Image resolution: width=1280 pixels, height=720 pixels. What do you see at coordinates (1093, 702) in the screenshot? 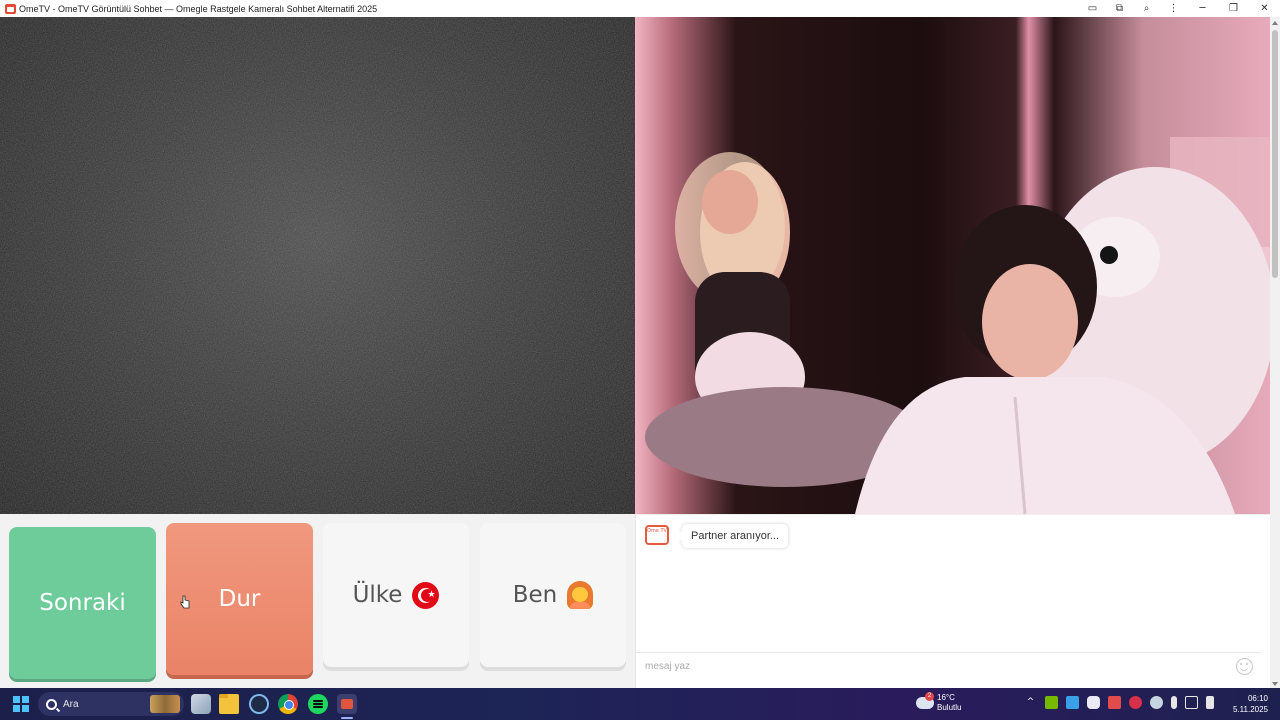
I see `discord-icon` at bounding box center [1093, 702].